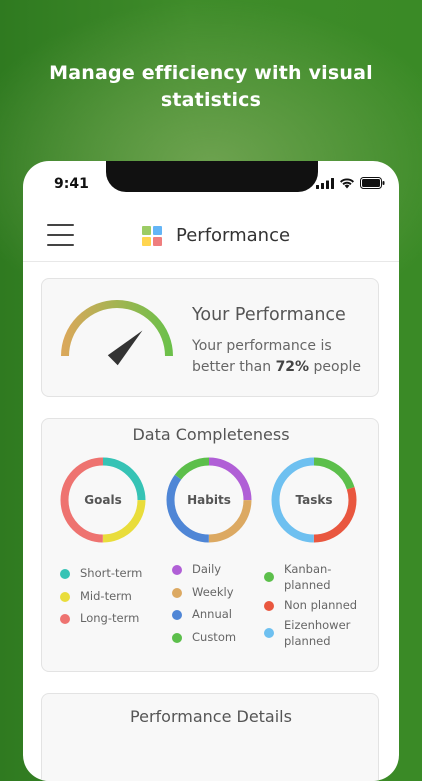  What do you see at coordinates (214, 636) in the screenshot?
I see `legend-label: Custom` at bounding box center [214, 636].